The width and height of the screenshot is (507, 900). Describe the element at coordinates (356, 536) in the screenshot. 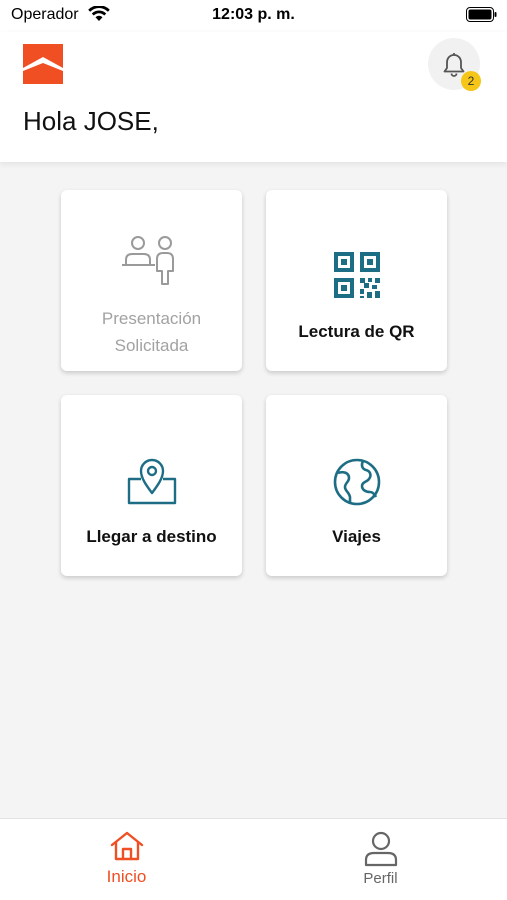

I see `viajes-label: Viajes` at that location.